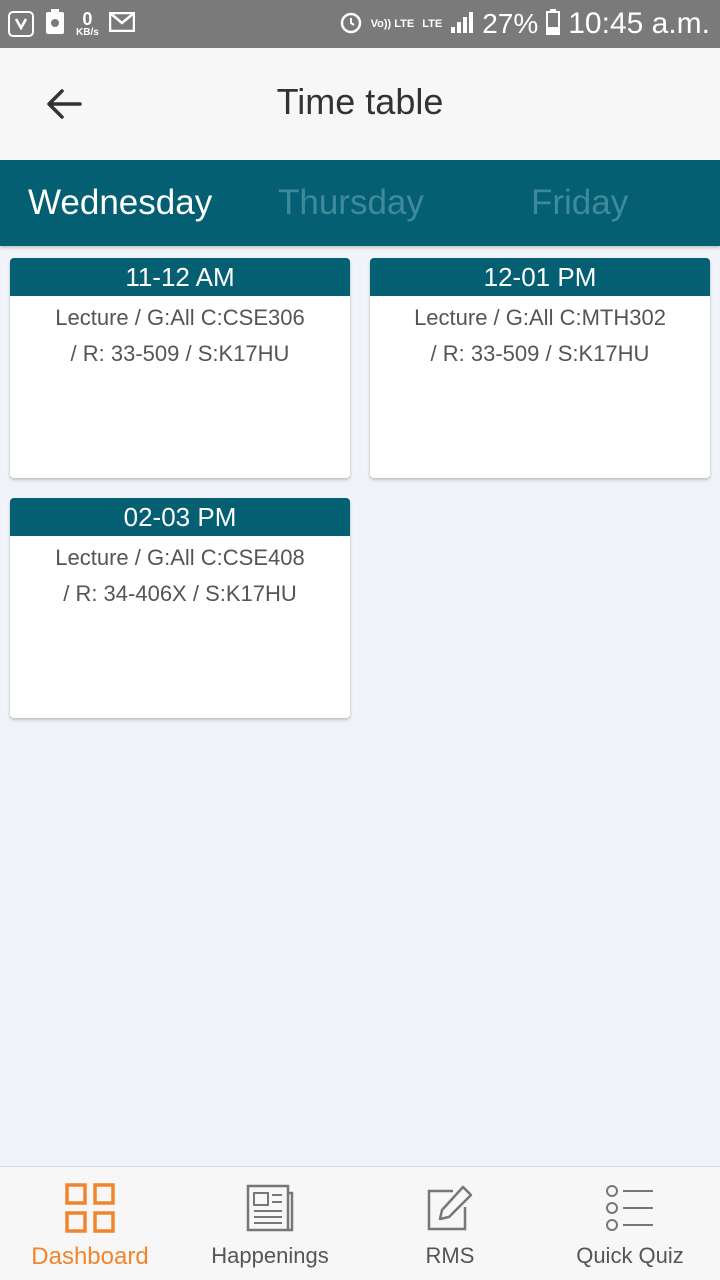 The image size is (720, 1280). What do you see at coordinates (120, 203) in the screenshot?
I see `tab-wednesday: Wednesday` at bounding box center [120, 203].